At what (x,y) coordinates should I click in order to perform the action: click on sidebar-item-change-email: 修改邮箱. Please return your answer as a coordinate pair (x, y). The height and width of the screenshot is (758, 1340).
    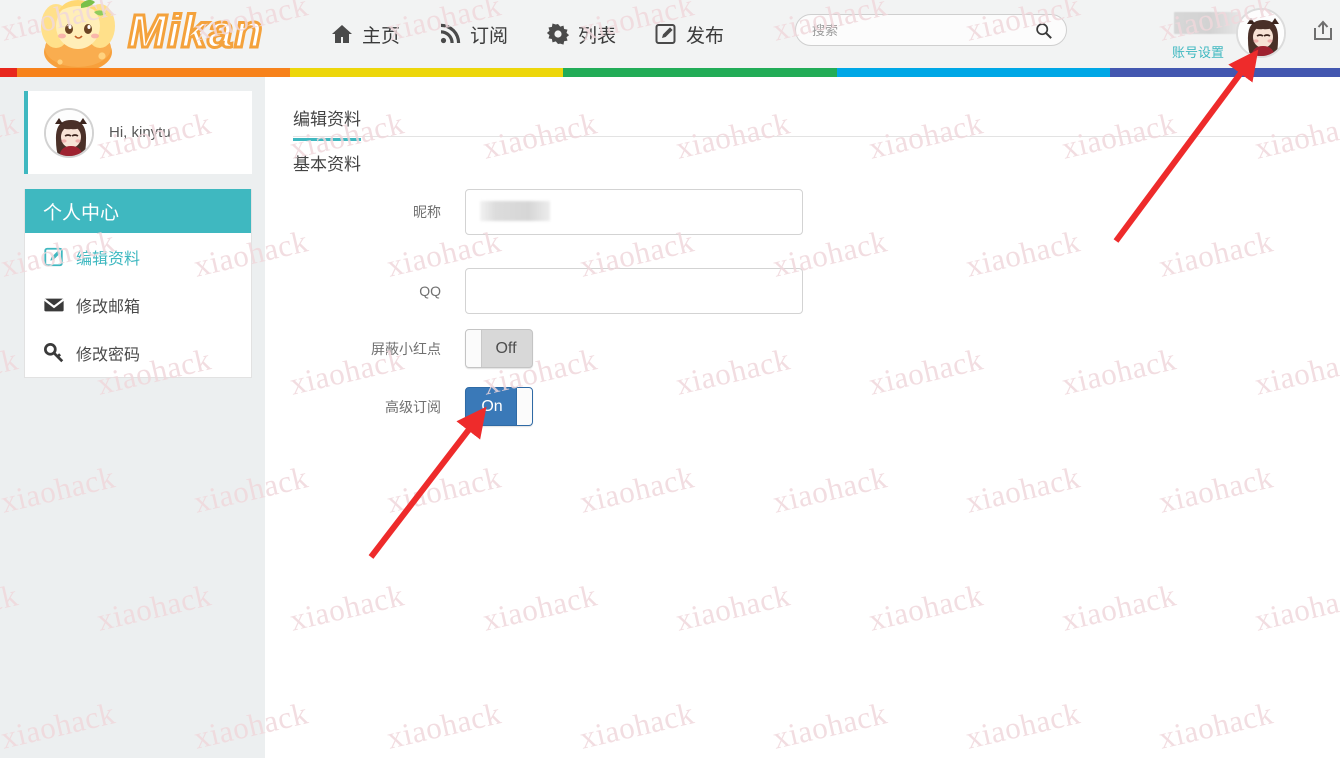
    Looking at the image, I should click on (138, 305).